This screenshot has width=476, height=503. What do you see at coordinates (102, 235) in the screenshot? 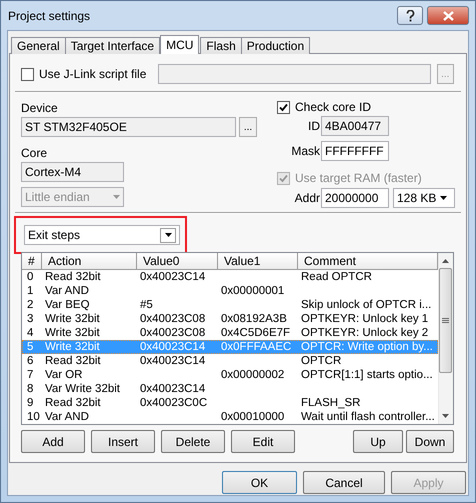
I see `steps-dropdown: Exit steps` at bounding box center [102, 235].